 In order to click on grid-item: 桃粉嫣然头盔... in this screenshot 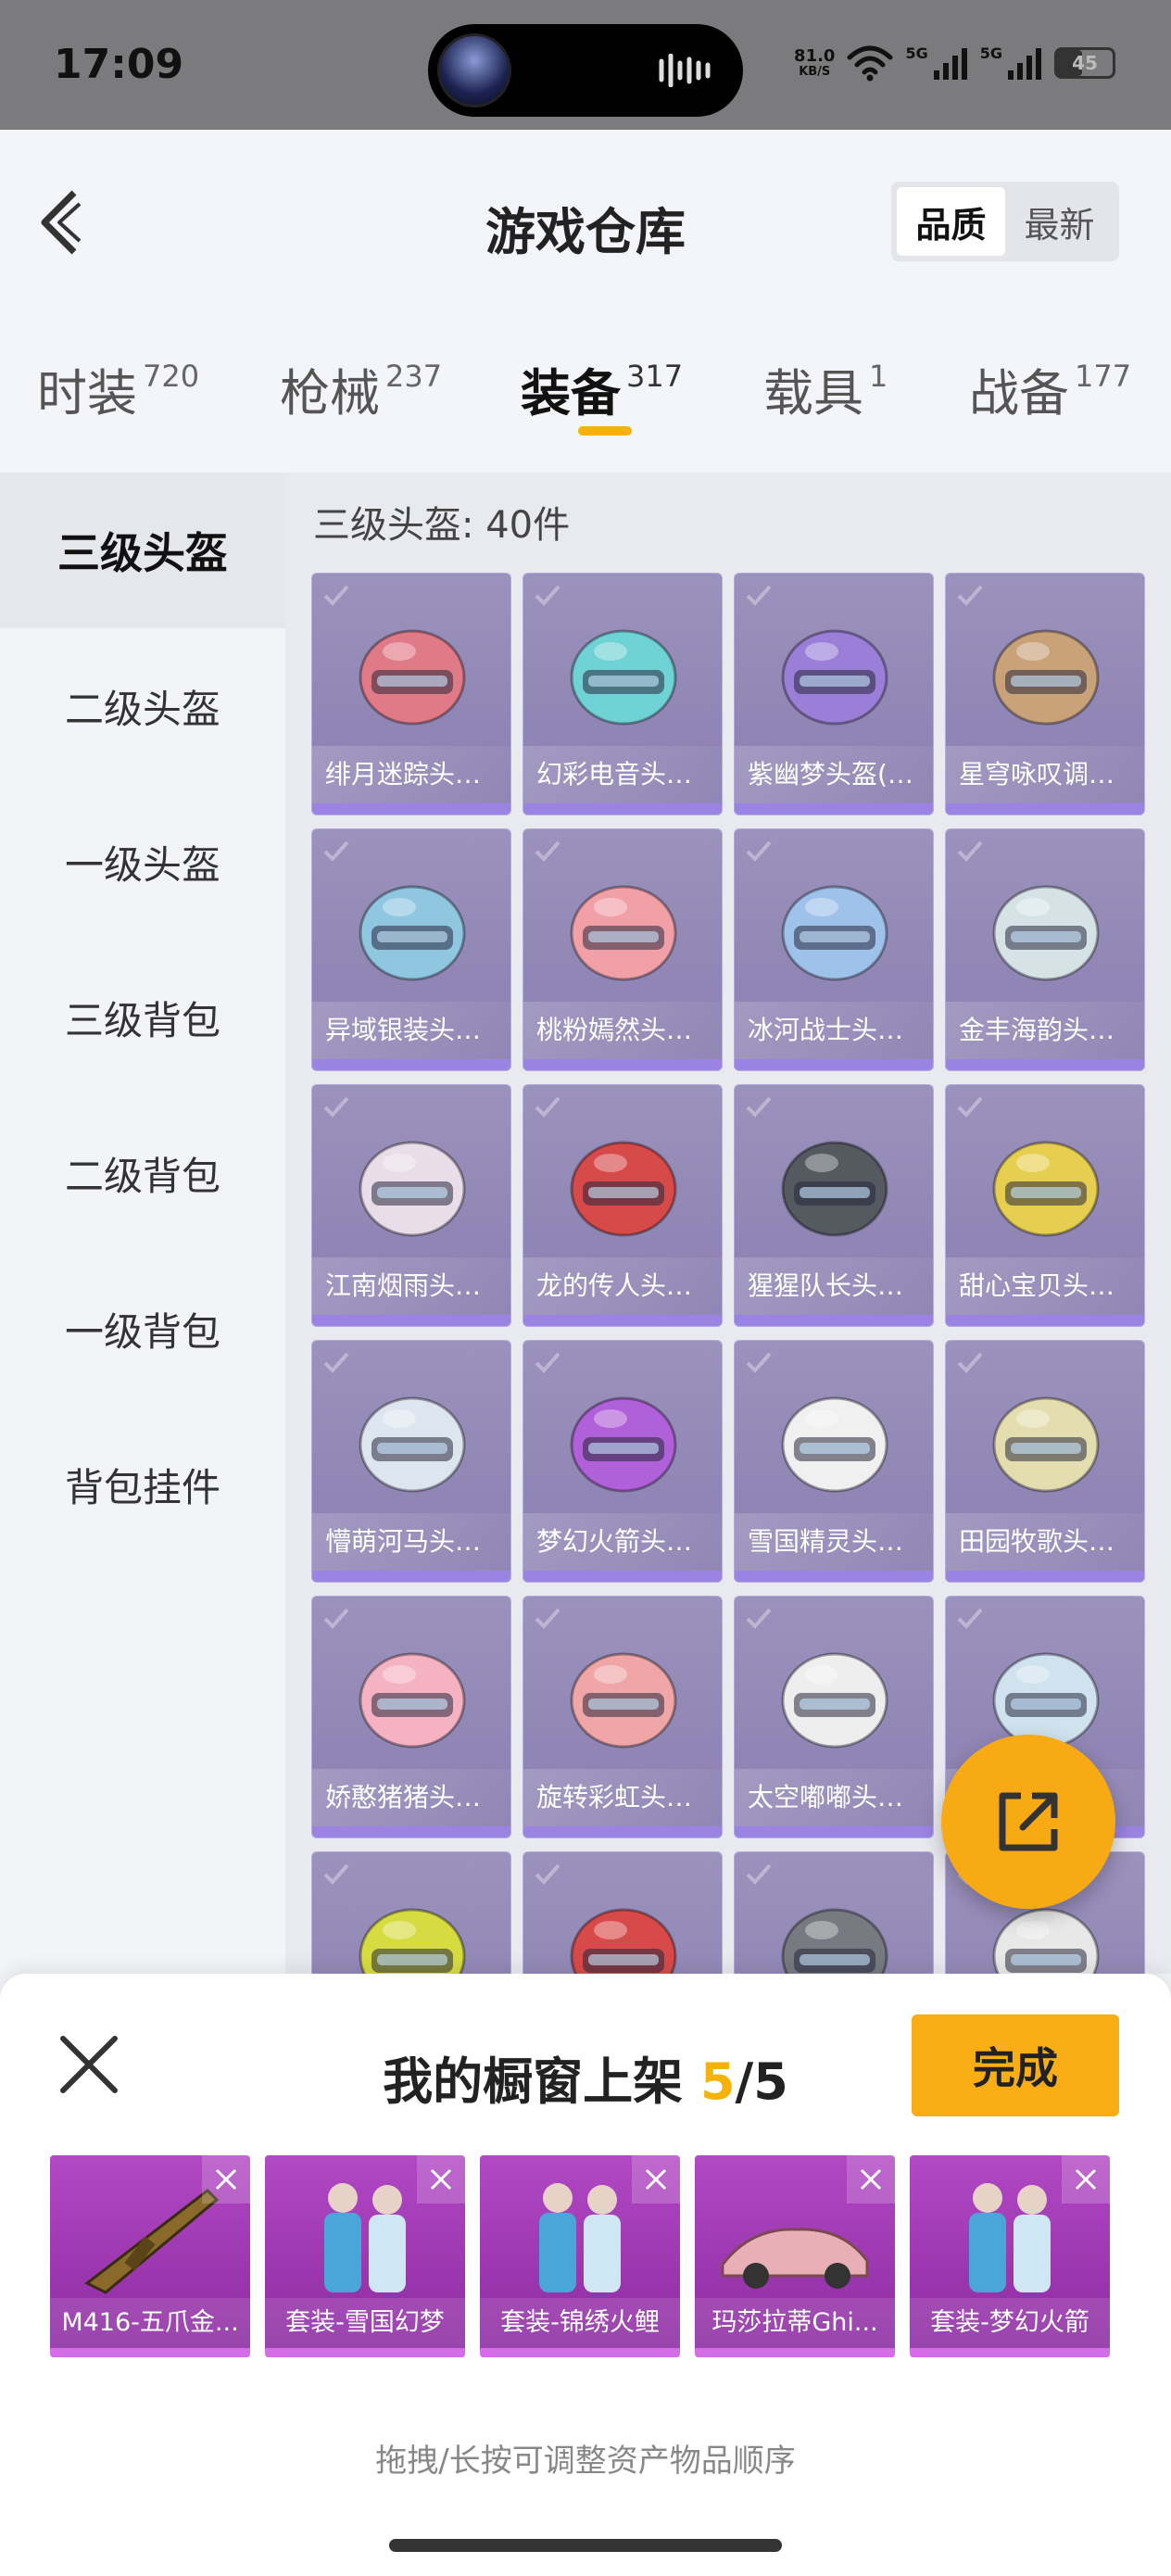, I will do `click(623, 949)`.